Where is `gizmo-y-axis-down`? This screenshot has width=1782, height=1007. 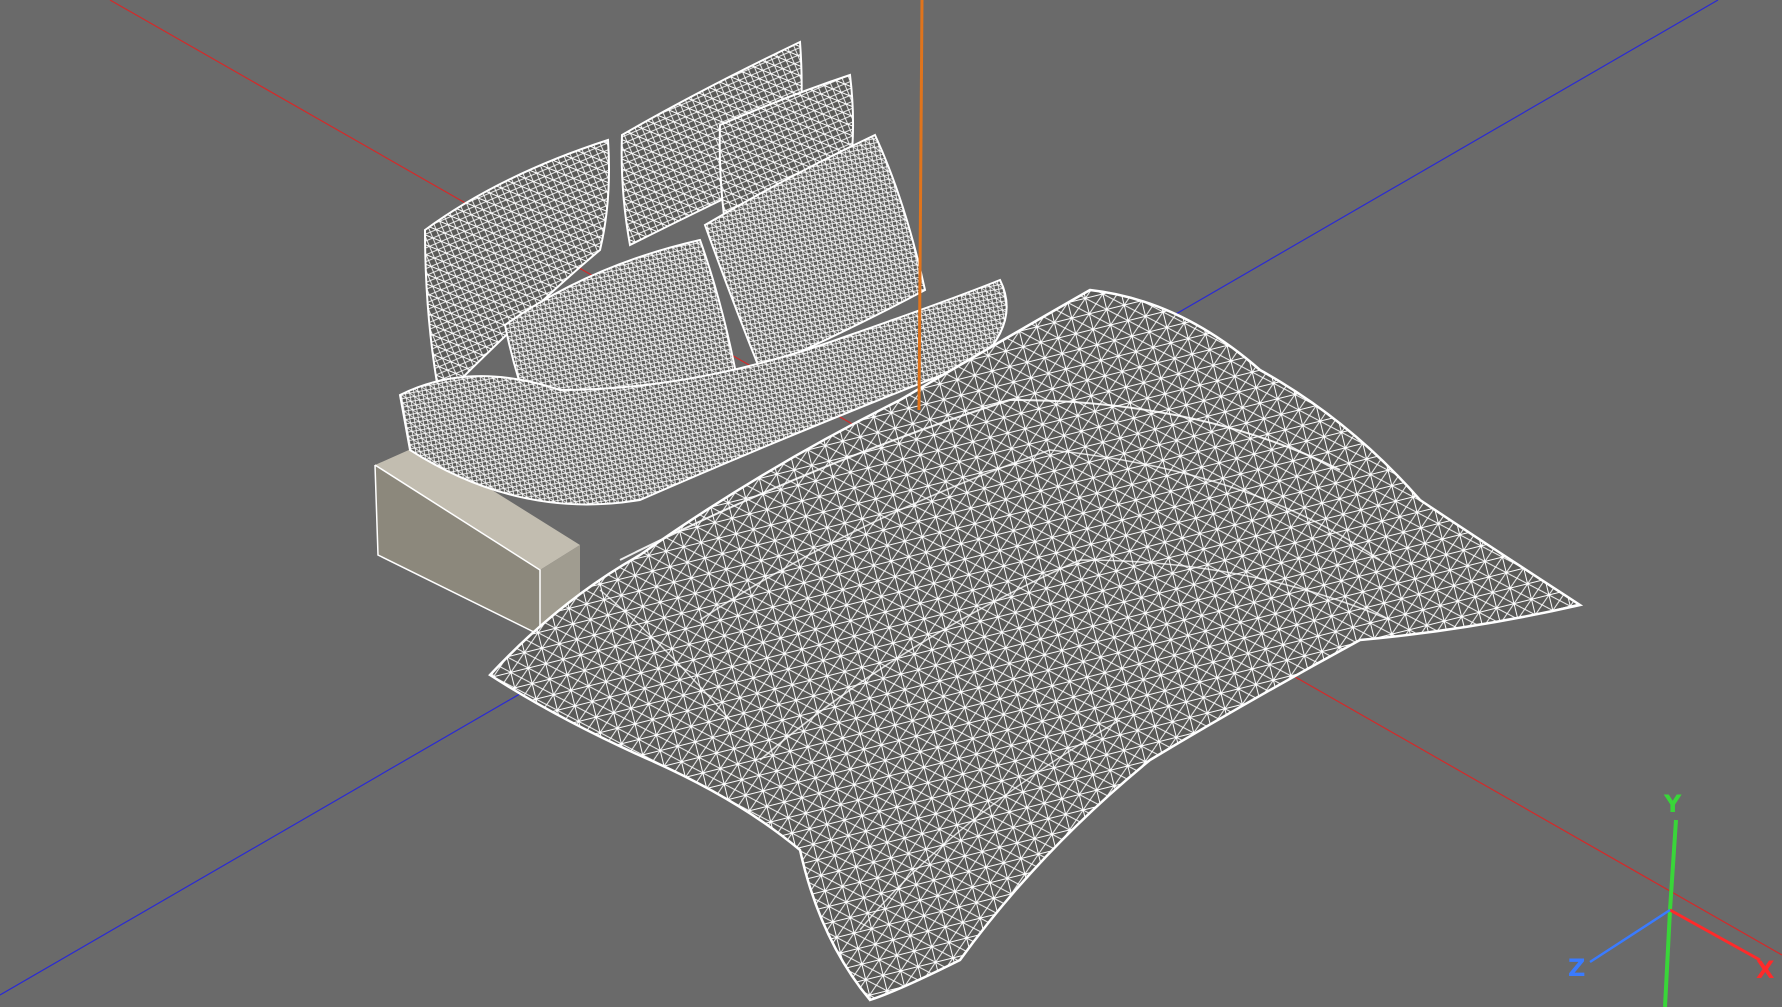 gizmo-y-axis-down is located at coordinates (1667, 958).